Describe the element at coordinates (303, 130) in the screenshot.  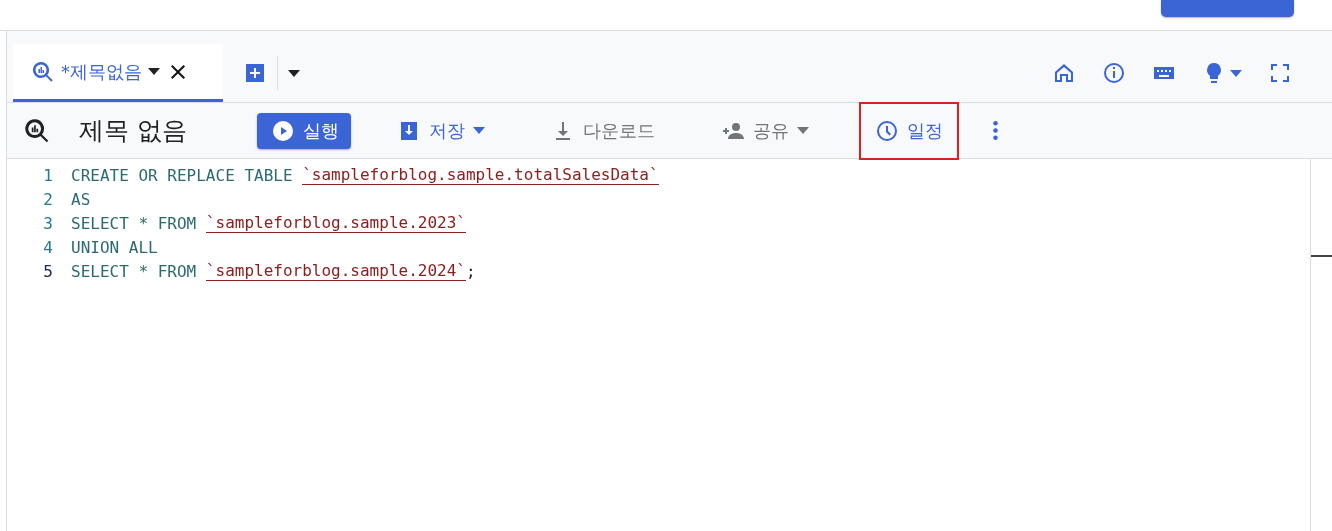
I see `run-button: 실행` at that location.